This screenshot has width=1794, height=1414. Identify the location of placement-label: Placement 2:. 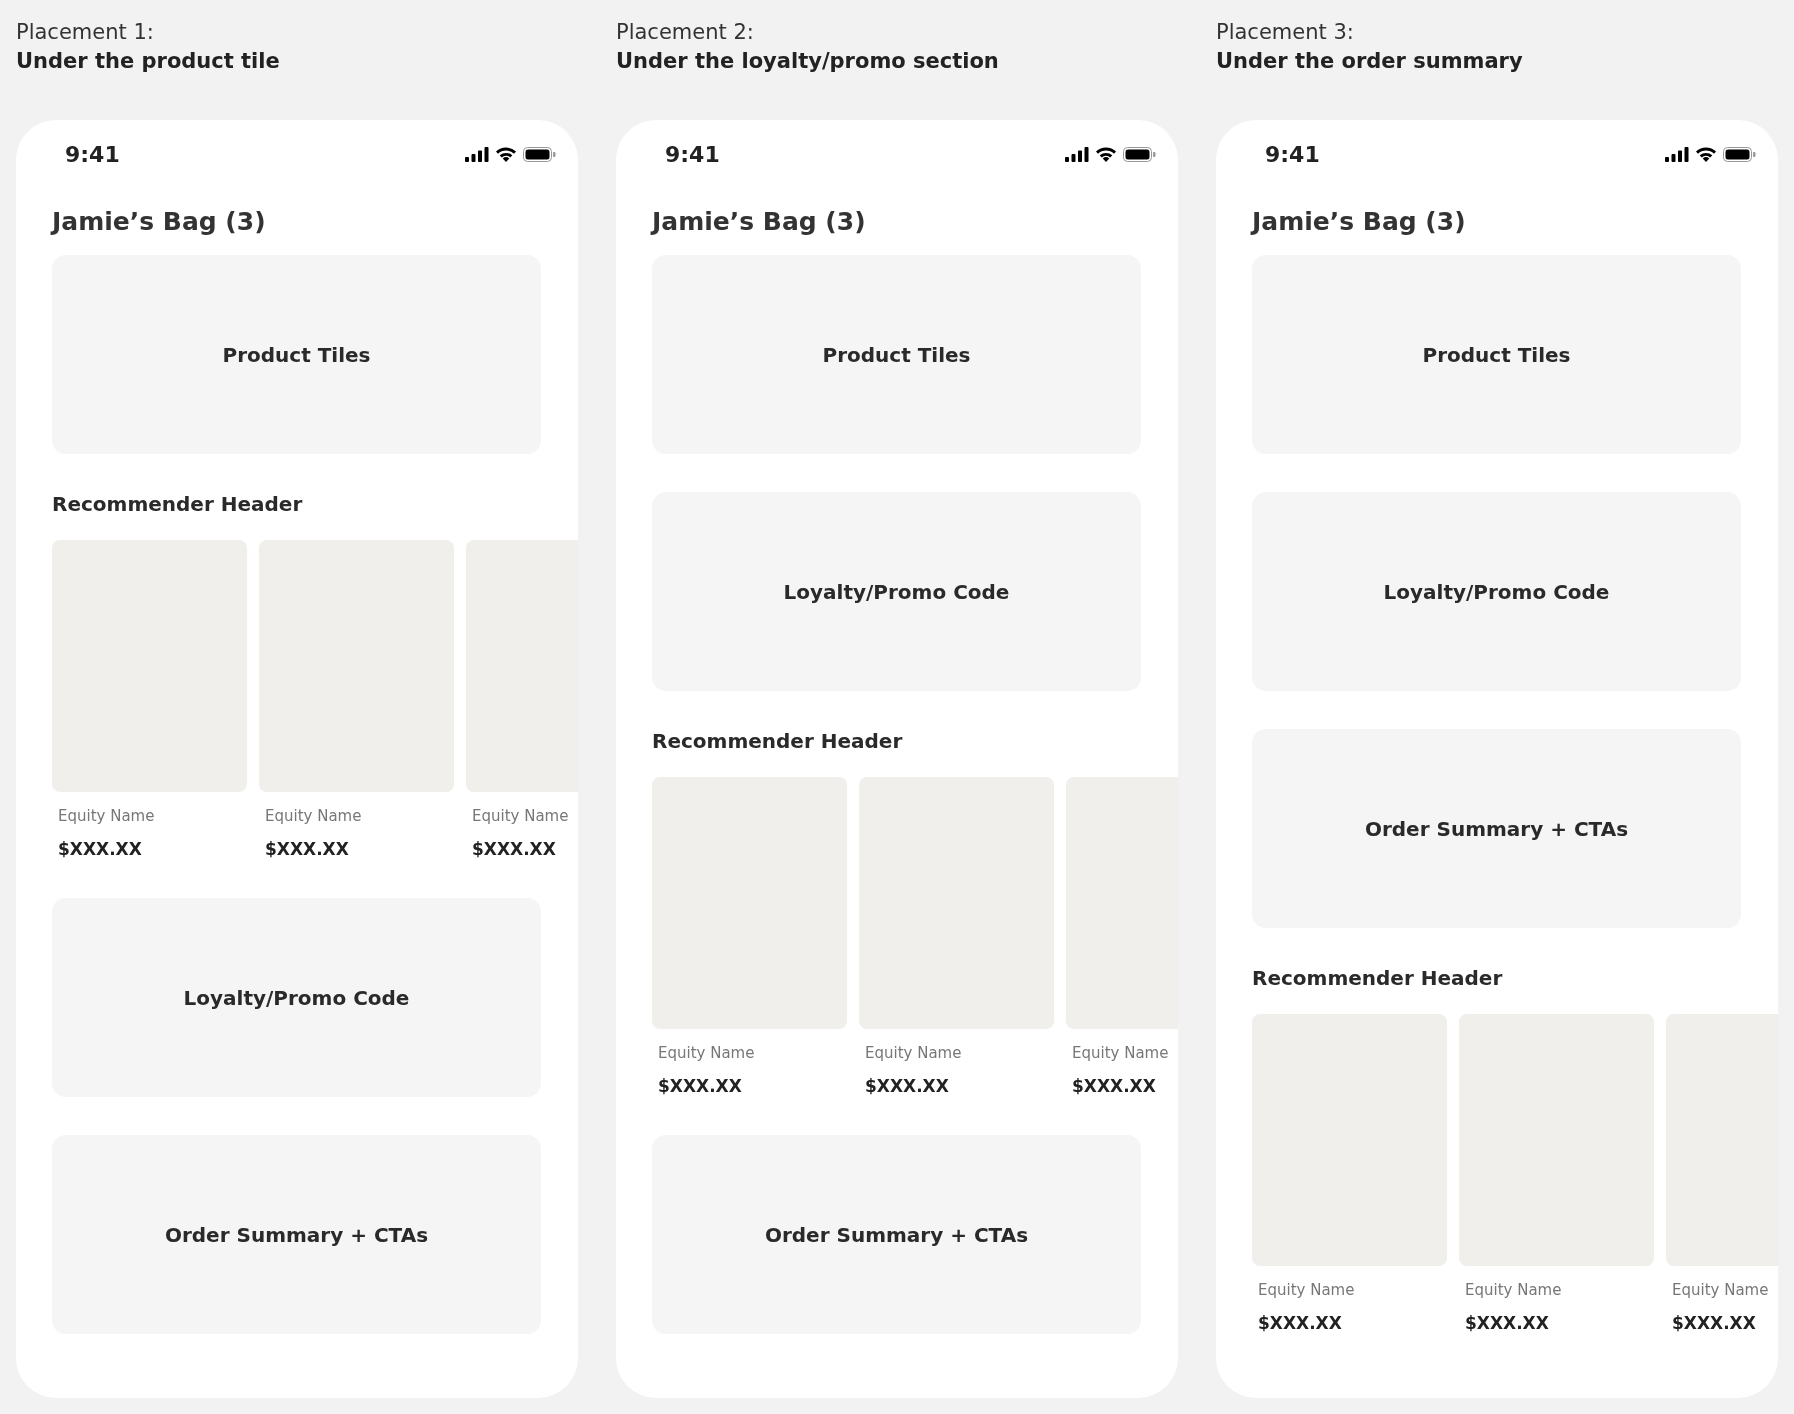
(685, 32).